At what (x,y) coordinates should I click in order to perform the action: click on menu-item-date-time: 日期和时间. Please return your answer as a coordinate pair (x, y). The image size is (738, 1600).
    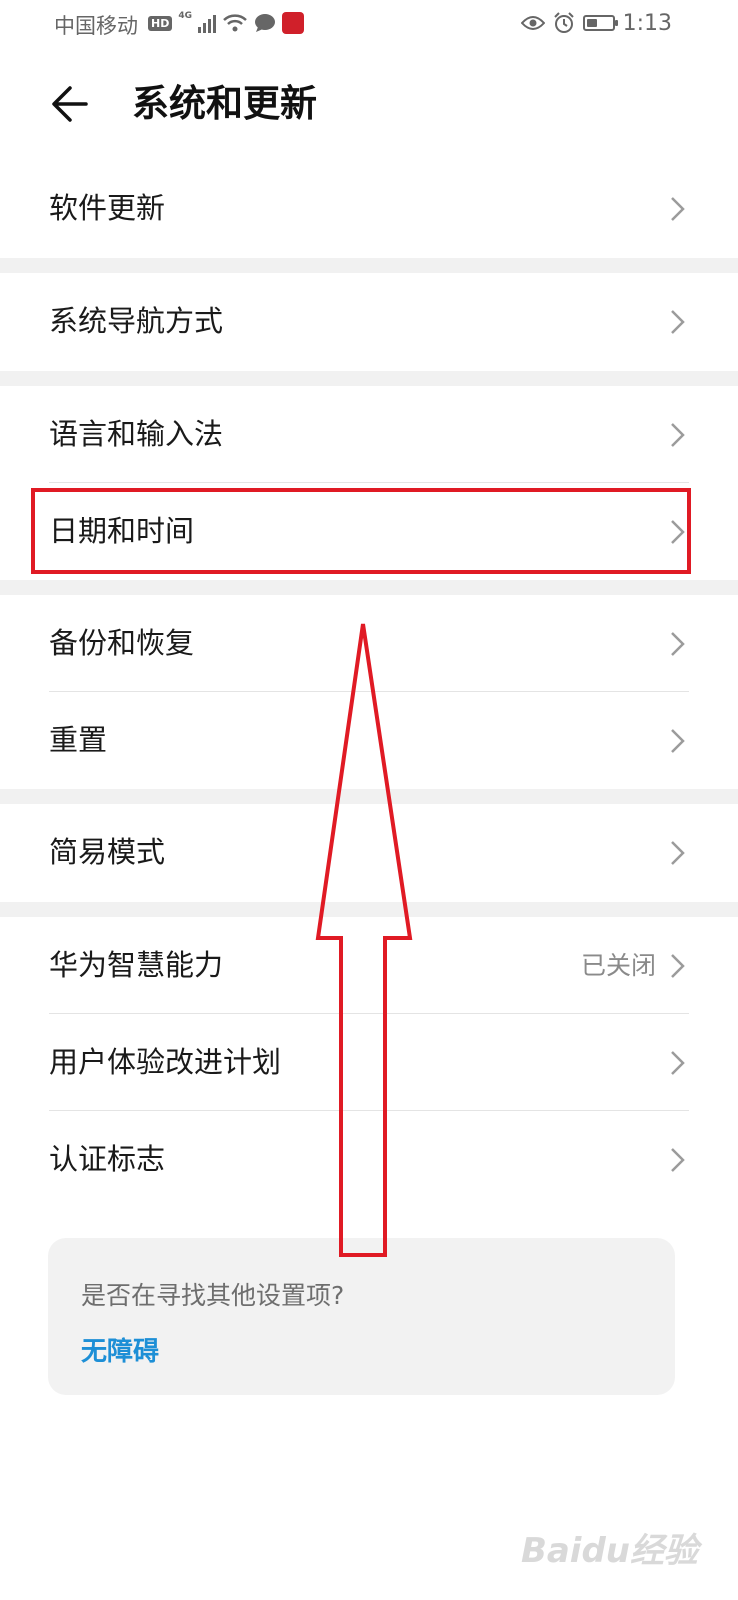
    Looking at the image, I should click on (369, 531).